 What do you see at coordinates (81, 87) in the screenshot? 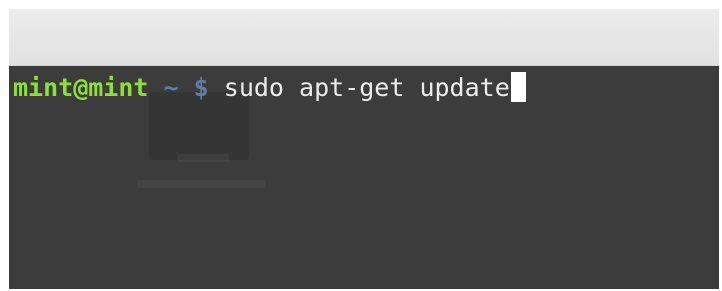
I see `prompt-user-host: mint@mint` at bounding box center [81, 87].